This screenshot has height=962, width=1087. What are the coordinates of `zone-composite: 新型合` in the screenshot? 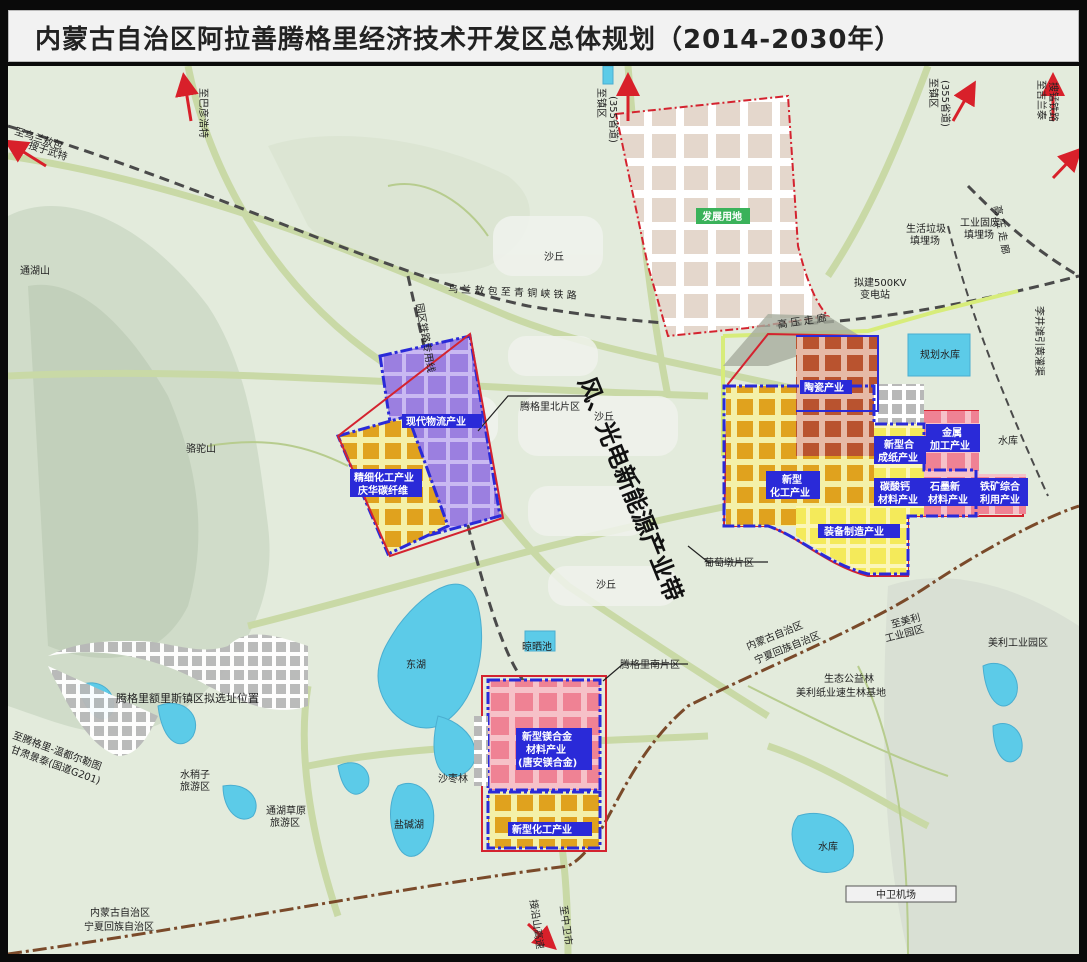 It's located at (899, 444).